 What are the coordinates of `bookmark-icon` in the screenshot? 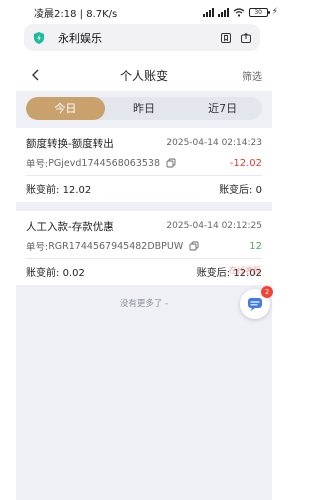 It's located at (225, 37).